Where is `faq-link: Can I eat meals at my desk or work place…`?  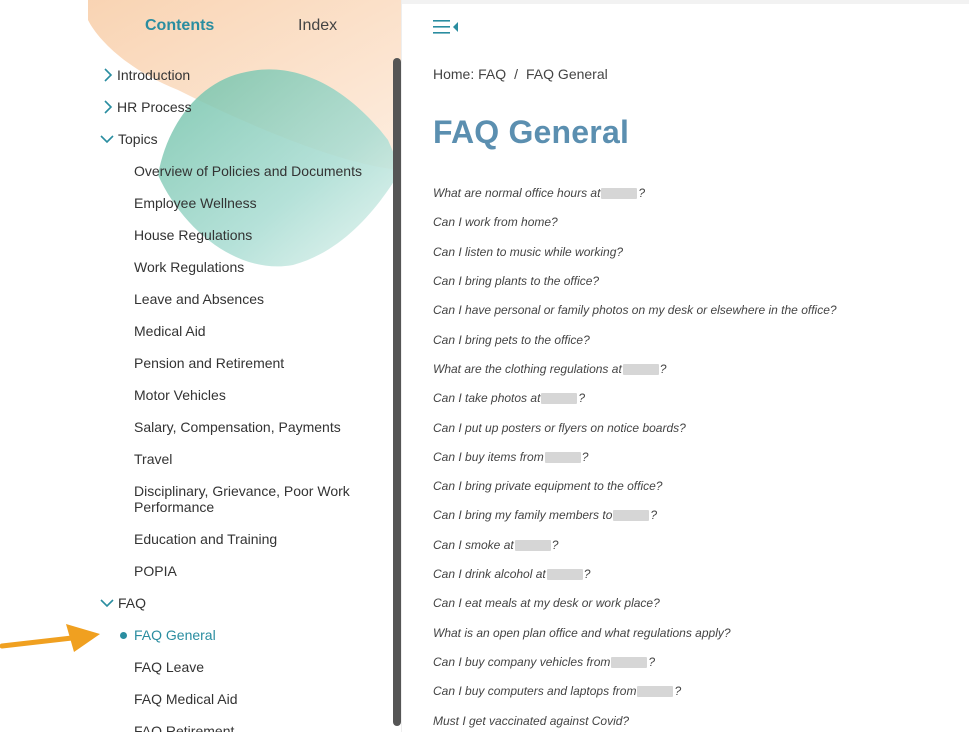 faq-link: Can I eat meals at my desk or work place… is located at coordinates (546, 603).